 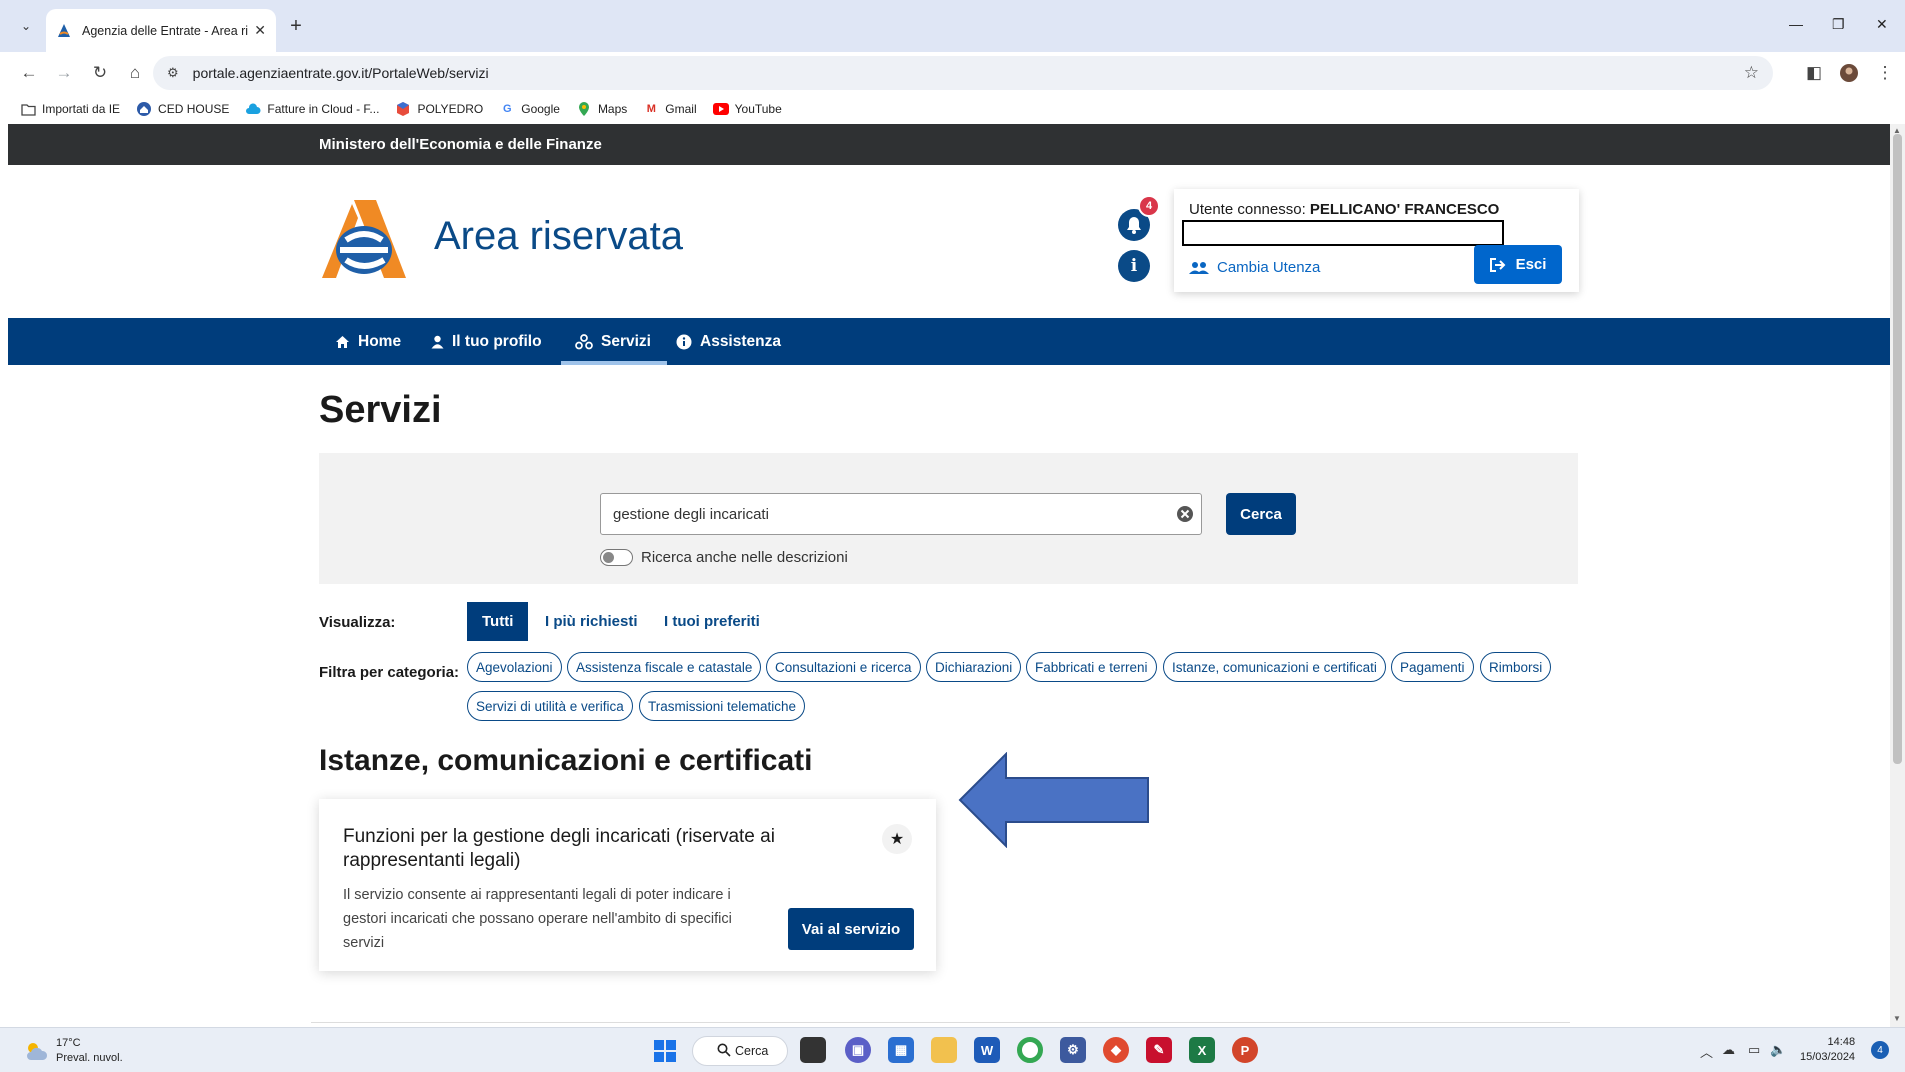 I want to click on chrome-icon, so click(x=1030, y=1050).